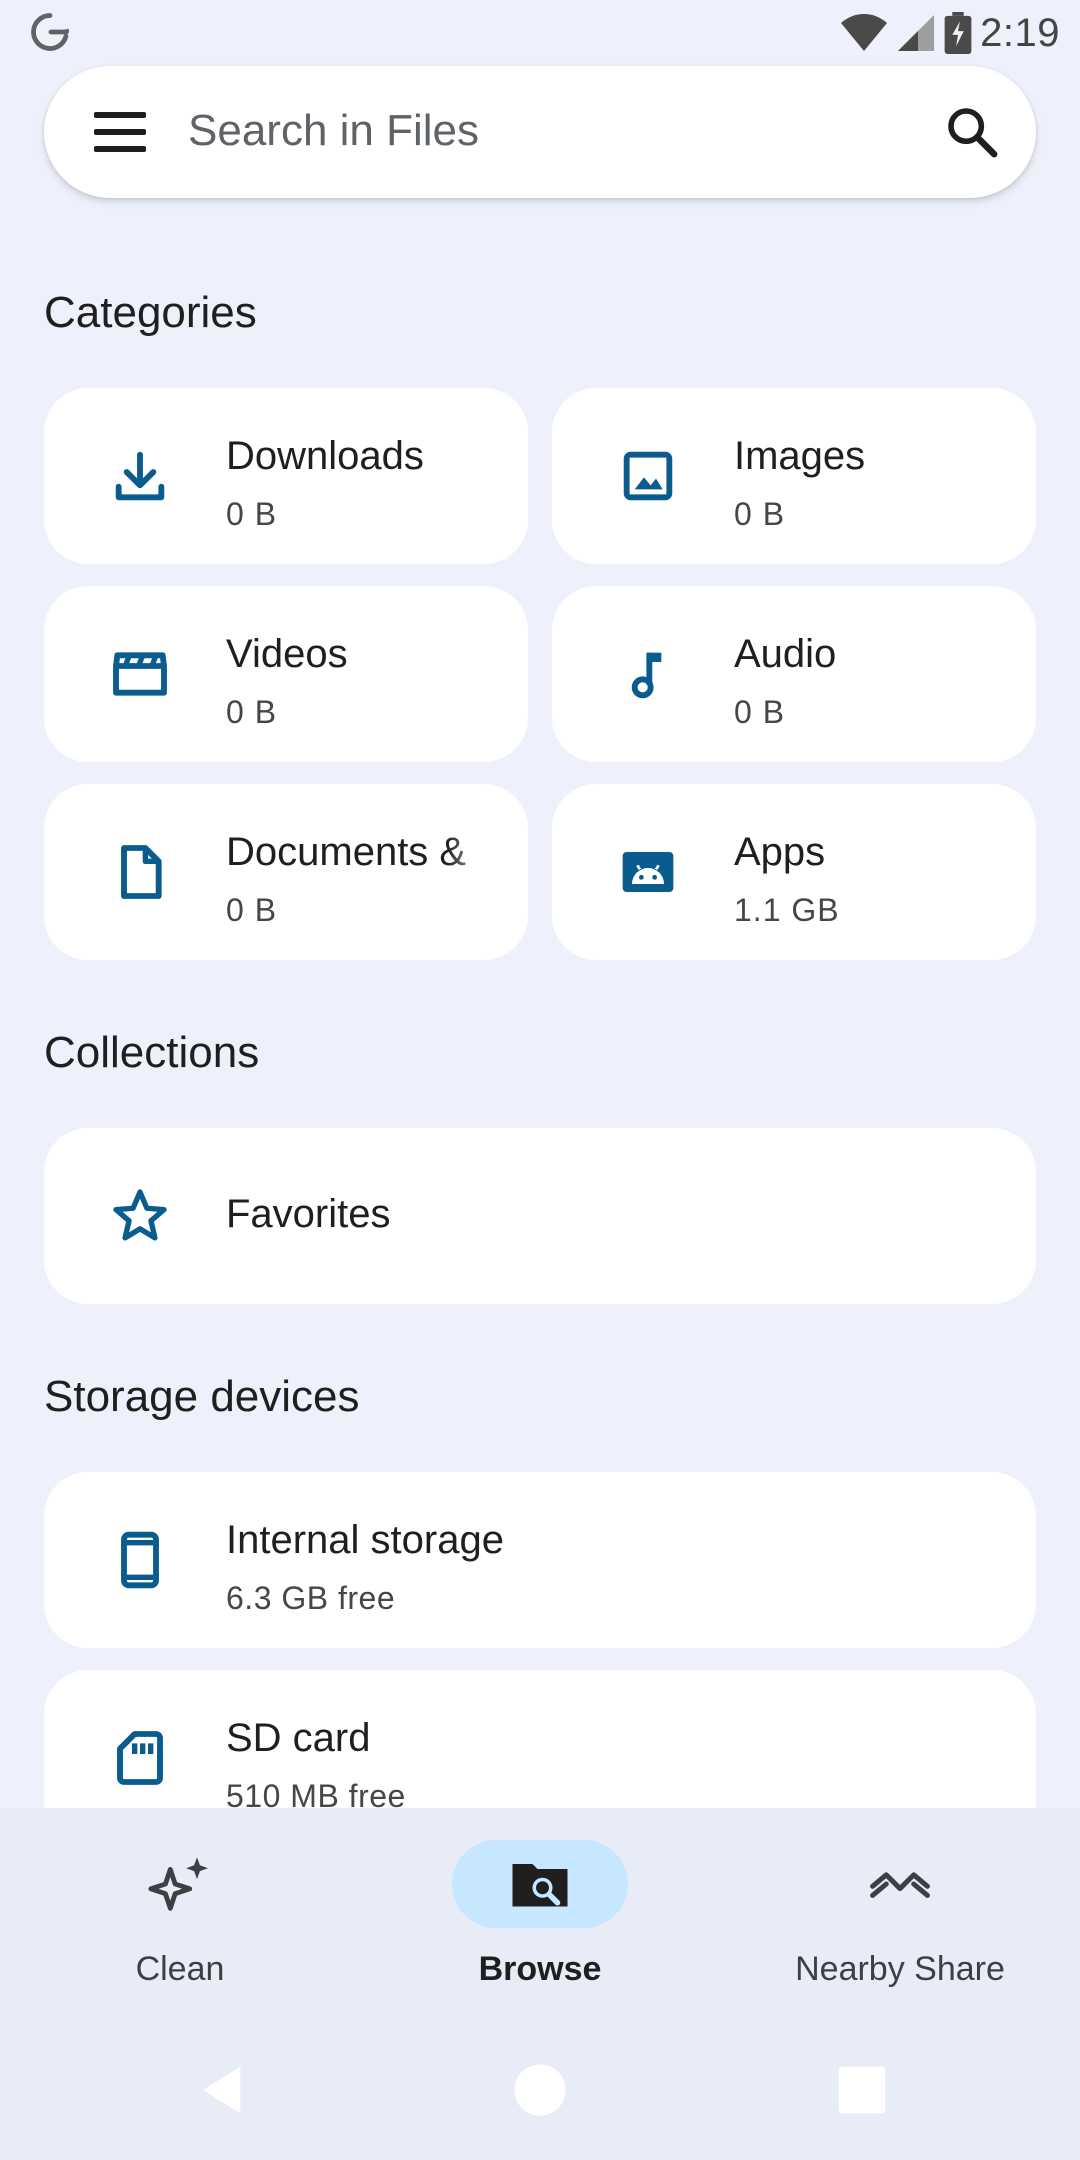 Image resolution: width=1080 pixels, height=2160 pixels. Describe the element at coordinates (311, 1598) in the screenshot. I see `storage-free: 6.3 GB free` at that location.